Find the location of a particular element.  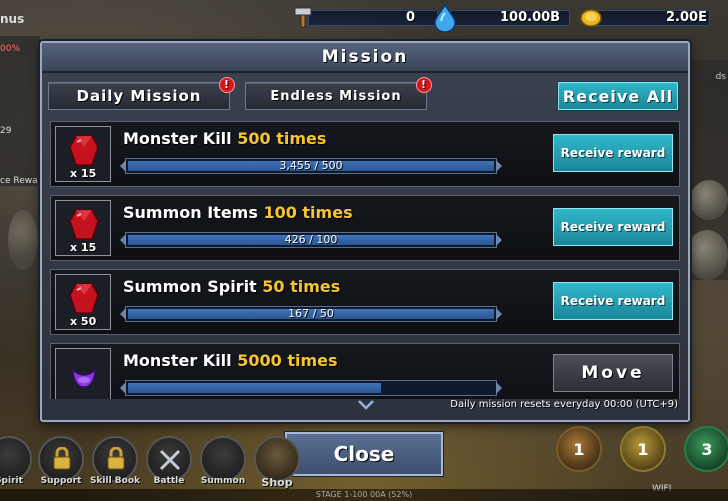

mission-title: Summon Items 100 times is located at coordinates (238, 212).